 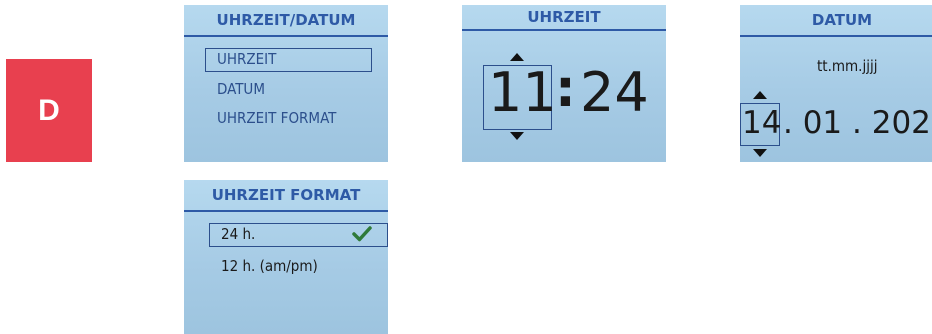 What do you see at coordinates (857, 123) in the screenshot?
I see `month-year-value: . 01 . 2020` at bounding box center [857, 123].